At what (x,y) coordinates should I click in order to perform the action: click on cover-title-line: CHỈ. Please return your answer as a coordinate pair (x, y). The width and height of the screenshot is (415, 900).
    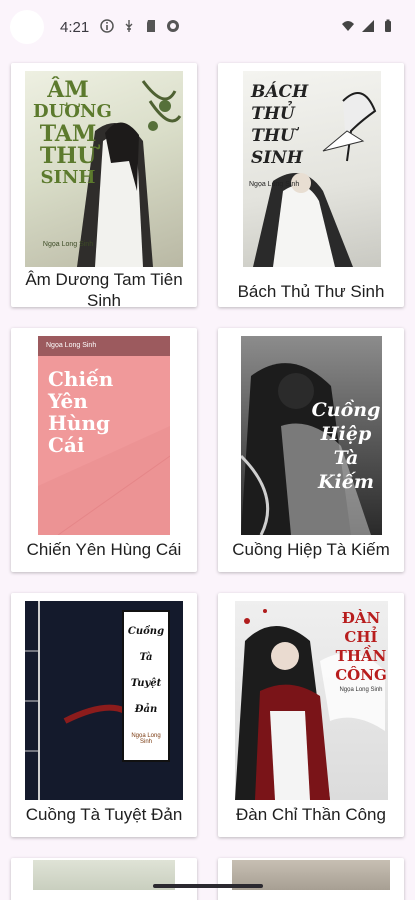
    Looking at the image, I should click on (361, 637).